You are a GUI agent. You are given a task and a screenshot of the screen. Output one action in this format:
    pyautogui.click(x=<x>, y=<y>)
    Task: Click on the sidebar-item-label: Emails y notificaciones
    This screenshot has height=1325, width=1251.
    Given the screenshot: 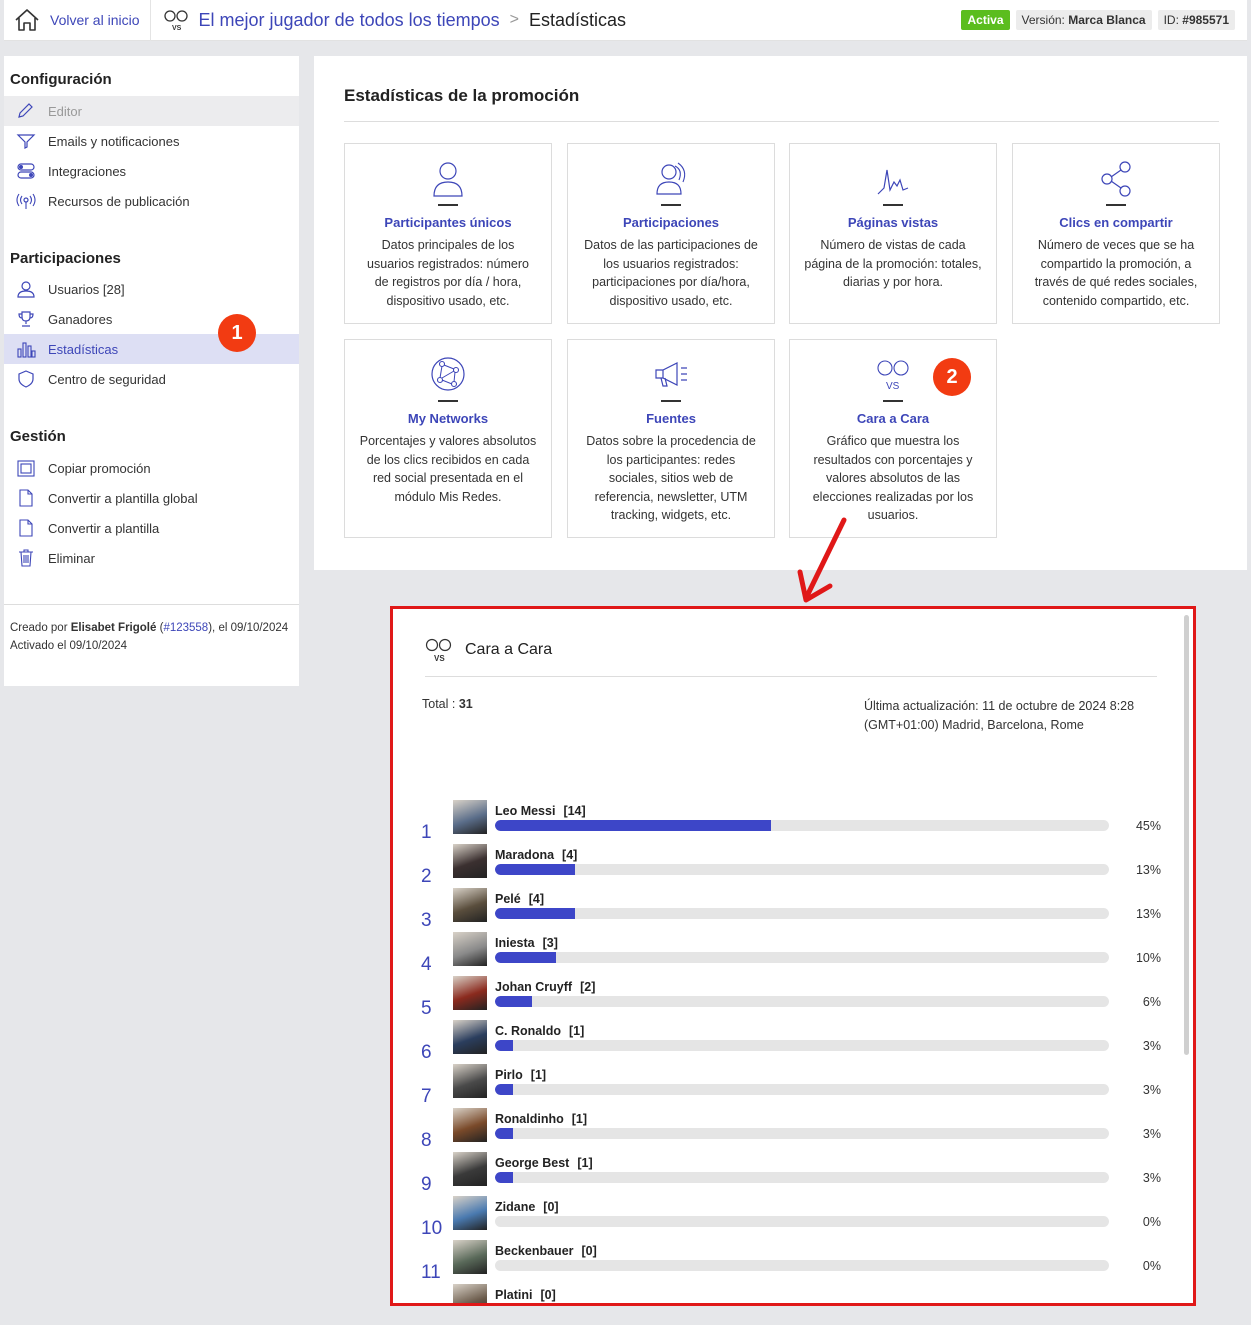 What is the action you would take?
    pyautogui.click(x=114, y=141)
    